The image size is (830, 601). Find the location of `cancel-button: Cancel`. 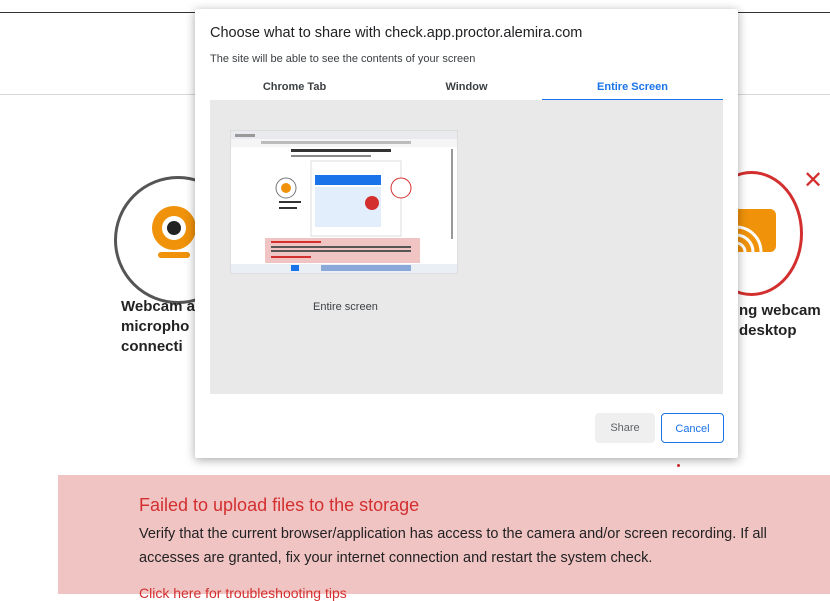

cancel-button: Cancel is located at coordinates (692, 428).